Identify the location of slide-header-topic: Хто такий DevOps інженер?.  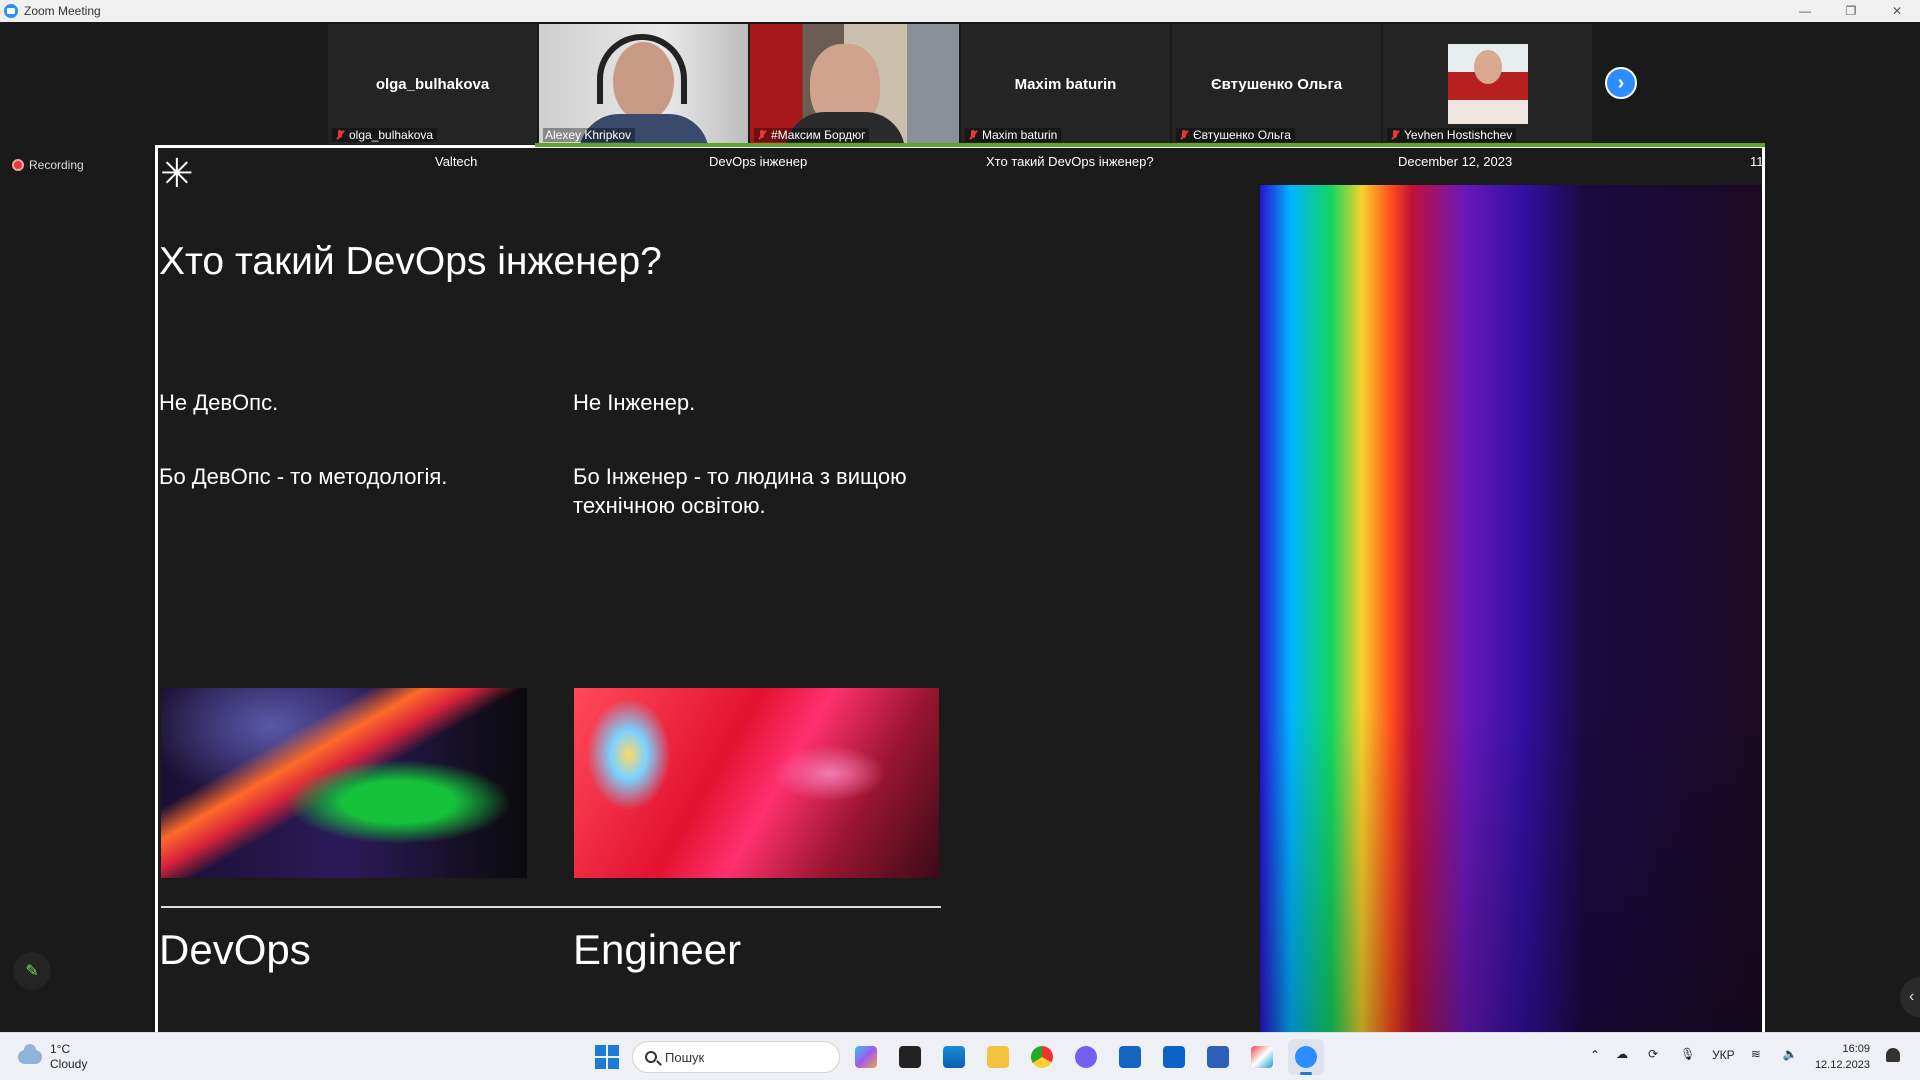
(1070, 161).